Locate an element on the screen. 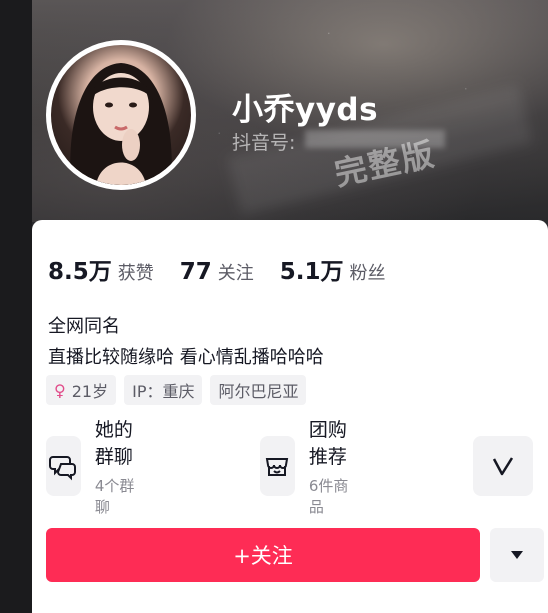 This screenshot has height=613, width=548. group-chat-count: 4个群聊 is located at coordinates (114, 496).